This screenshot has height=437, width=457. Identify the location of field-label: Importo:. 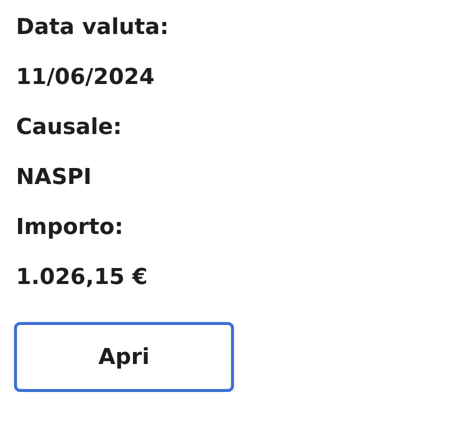
(70, 228).